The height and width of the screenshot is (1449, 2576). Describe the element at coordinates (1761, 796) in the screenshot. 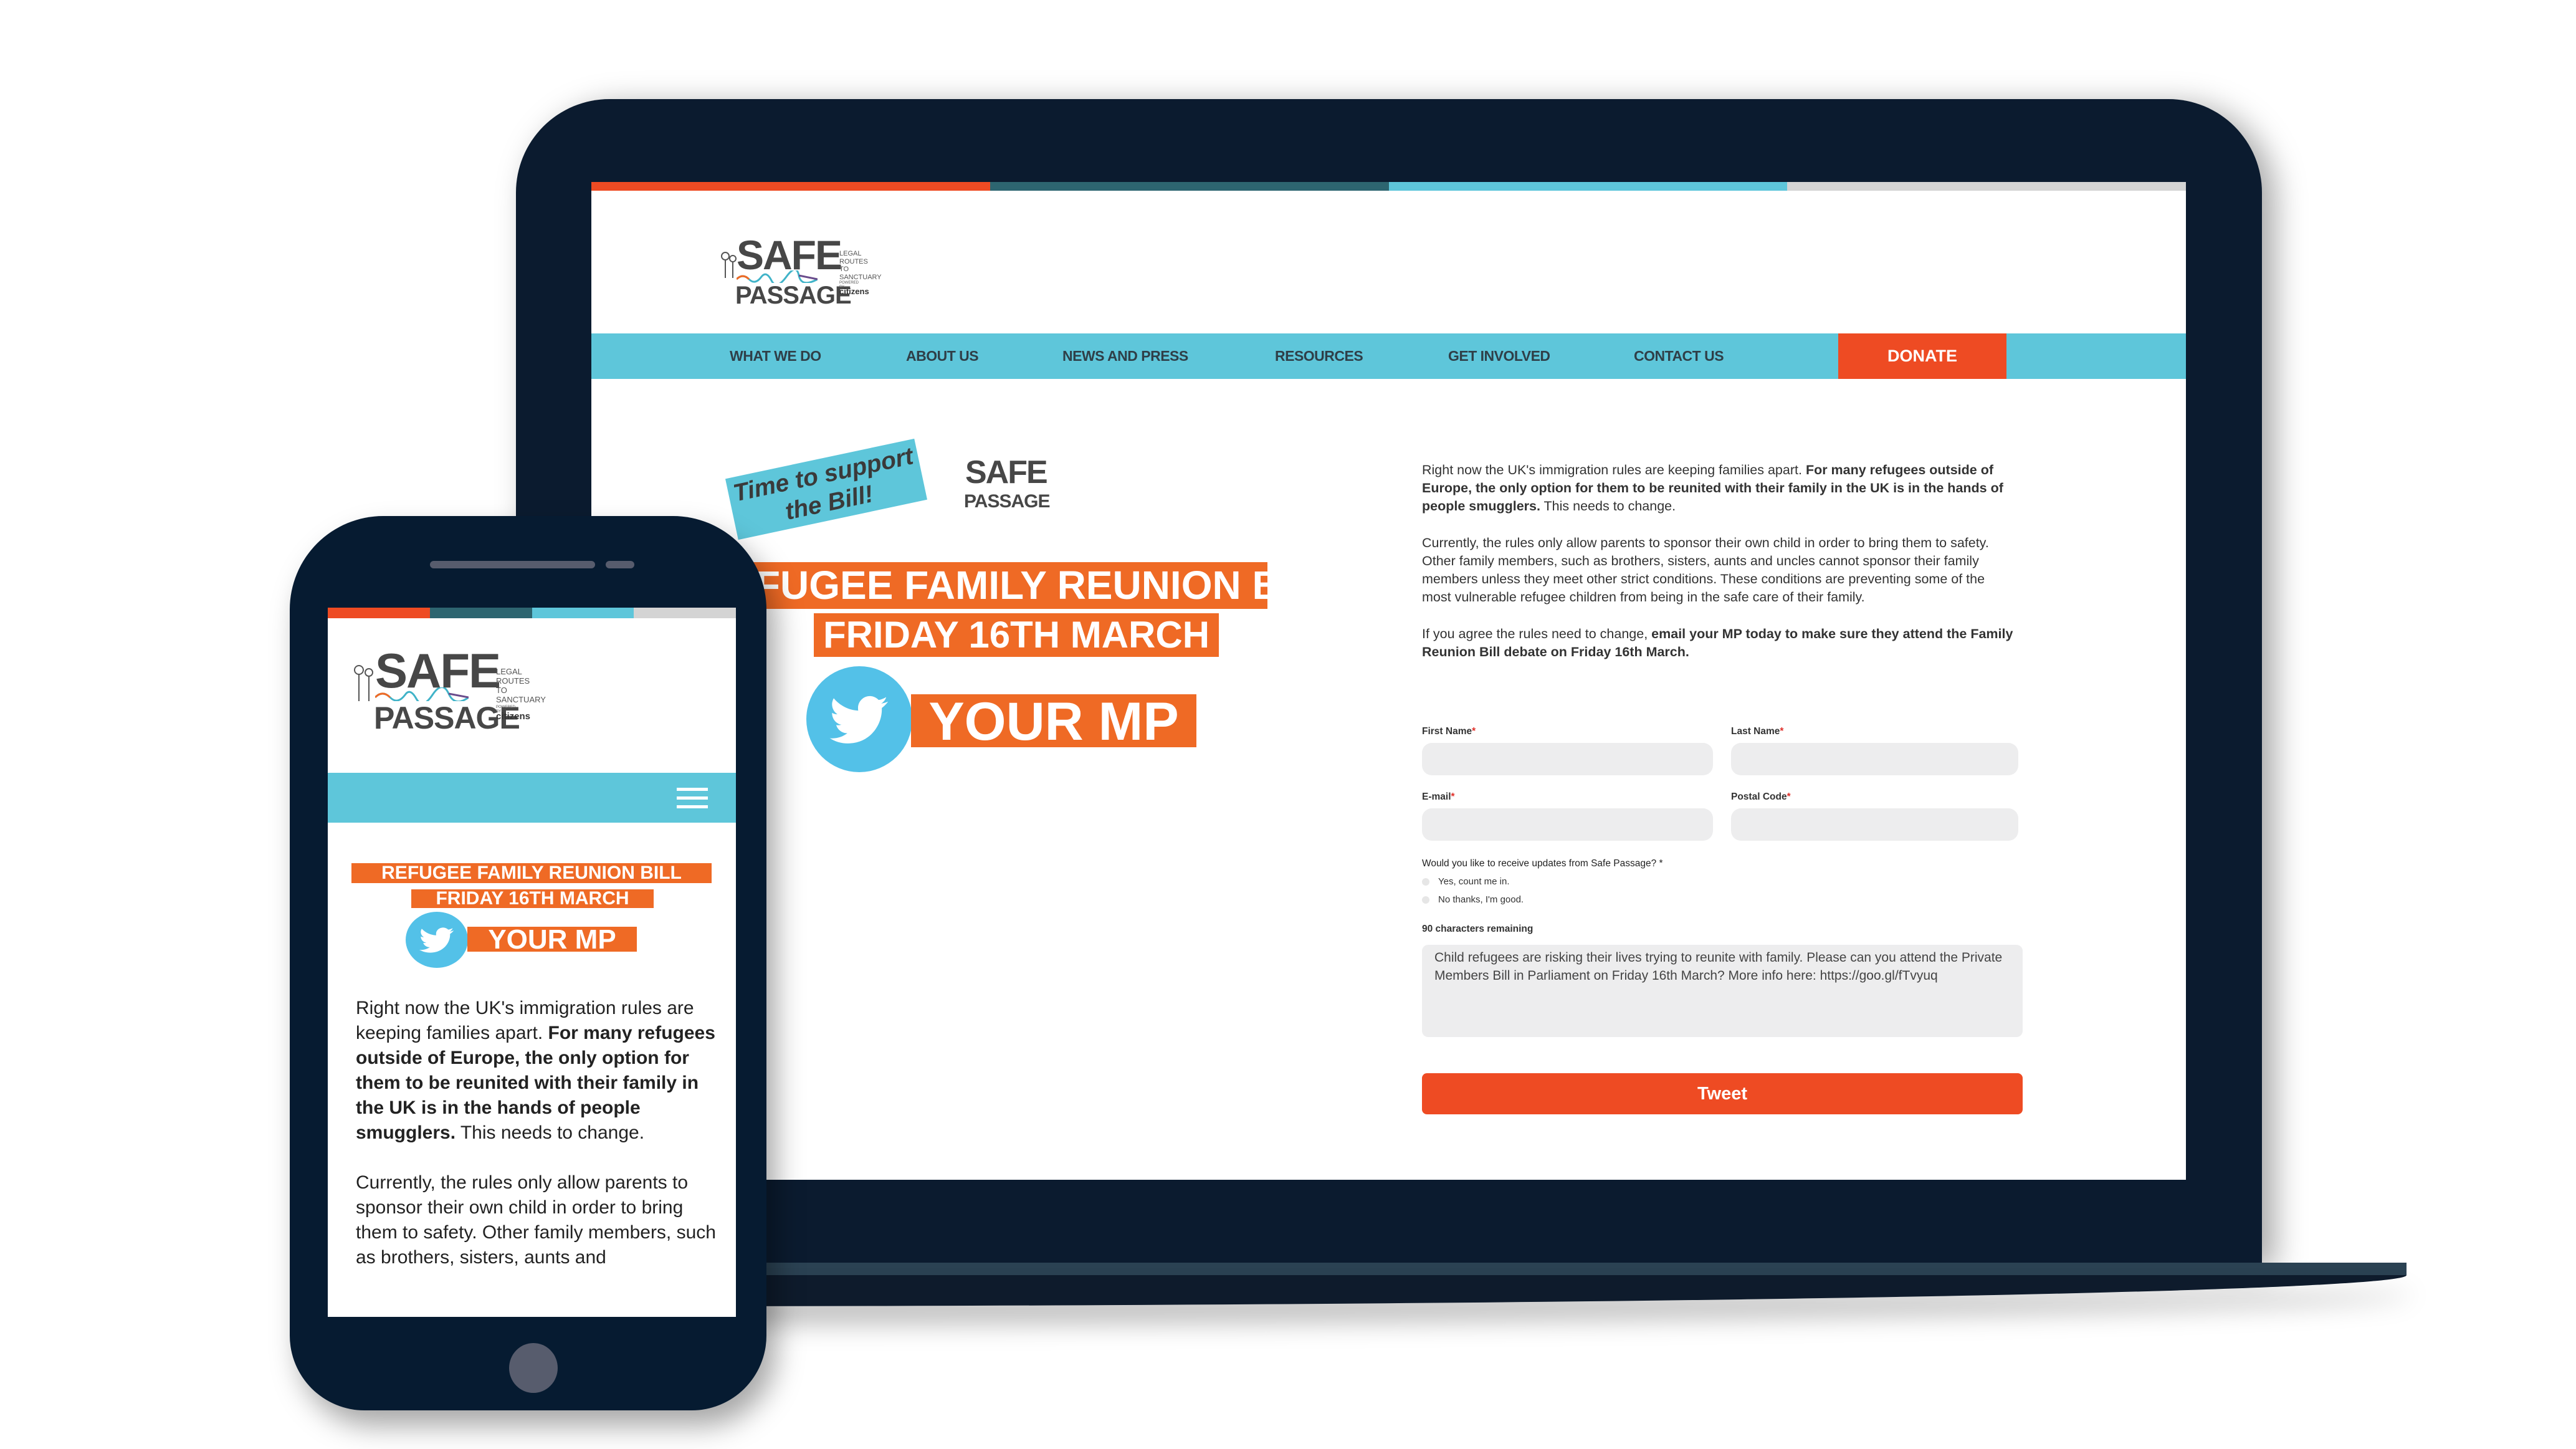

I see `postal-code-label: Postal Code*` at that location.